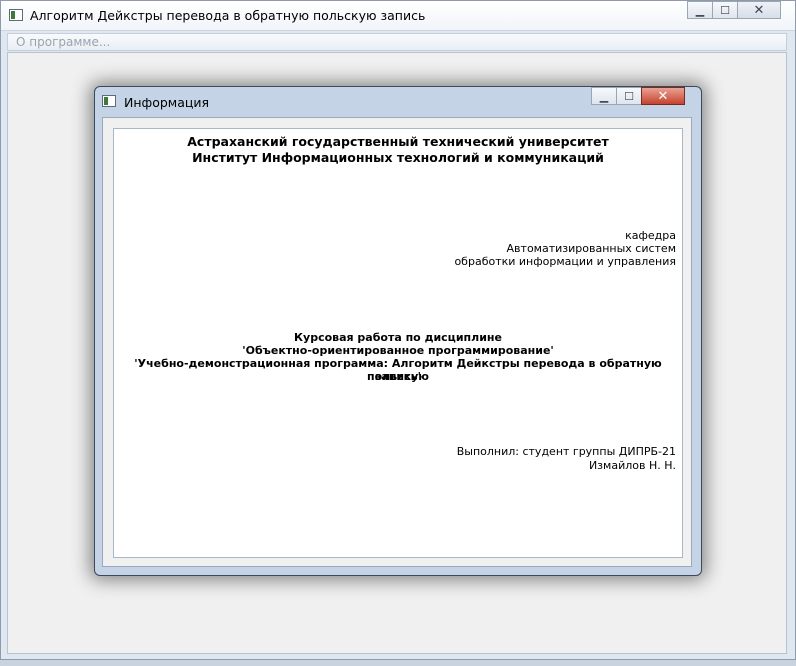 The height and width of the screenshot is (666, 796). I want to click on dialog-titlebar: Информация ▁ ☐ ✕, so click(398, 101).